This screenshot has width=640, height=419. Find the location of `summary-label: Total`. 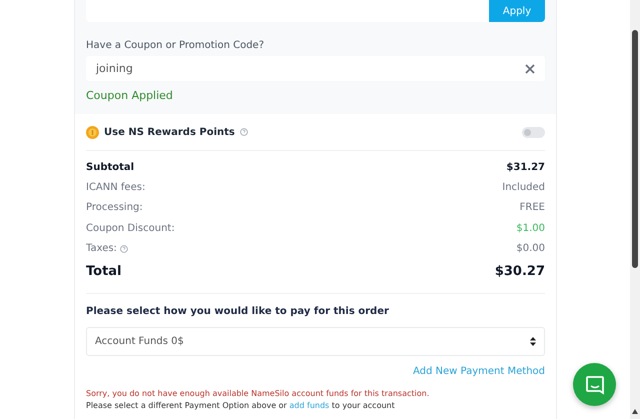

summary-label: Total is located at coordinates (104, 272).